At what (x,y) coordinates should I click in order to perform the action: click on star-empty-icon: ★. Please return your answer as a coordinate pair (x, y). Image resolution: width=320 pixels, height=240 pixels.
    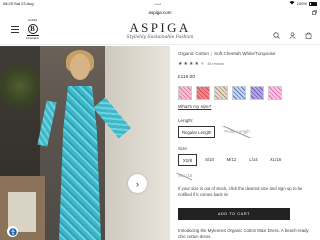
    Looking at the image, I should click on (202, 64).